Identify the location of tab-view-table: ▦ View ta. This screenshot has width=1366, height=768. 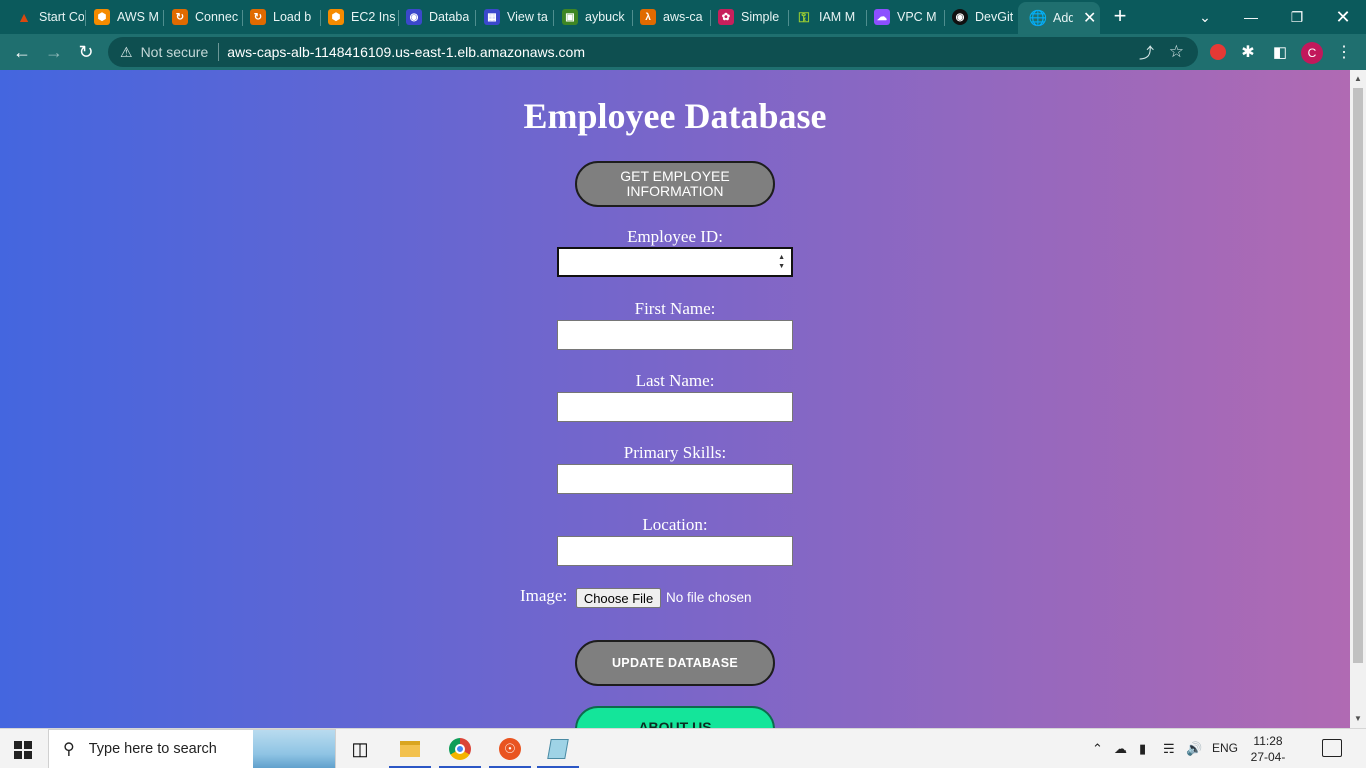
(512, 17).